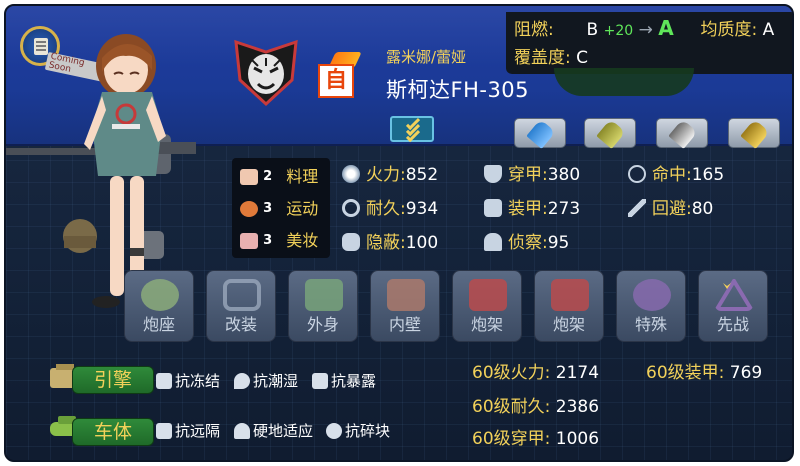 Image resolution: width=800 pixels, height=466 pixels. Describe the element at coordinates (276, 381) in the screenshot. I see `trait-label: 抗潮湿` at that location.